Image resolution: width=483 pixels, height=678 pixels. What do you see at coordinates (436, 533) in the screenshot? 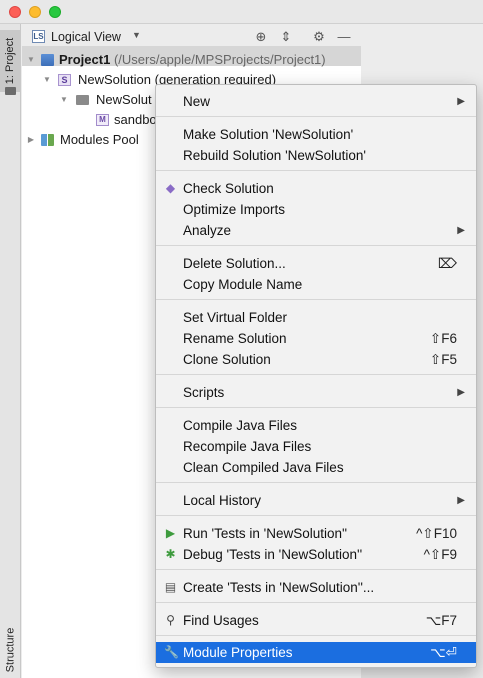
I see `menu-item-shortcut: ^⇧F10` at bounding box center [436, 533].